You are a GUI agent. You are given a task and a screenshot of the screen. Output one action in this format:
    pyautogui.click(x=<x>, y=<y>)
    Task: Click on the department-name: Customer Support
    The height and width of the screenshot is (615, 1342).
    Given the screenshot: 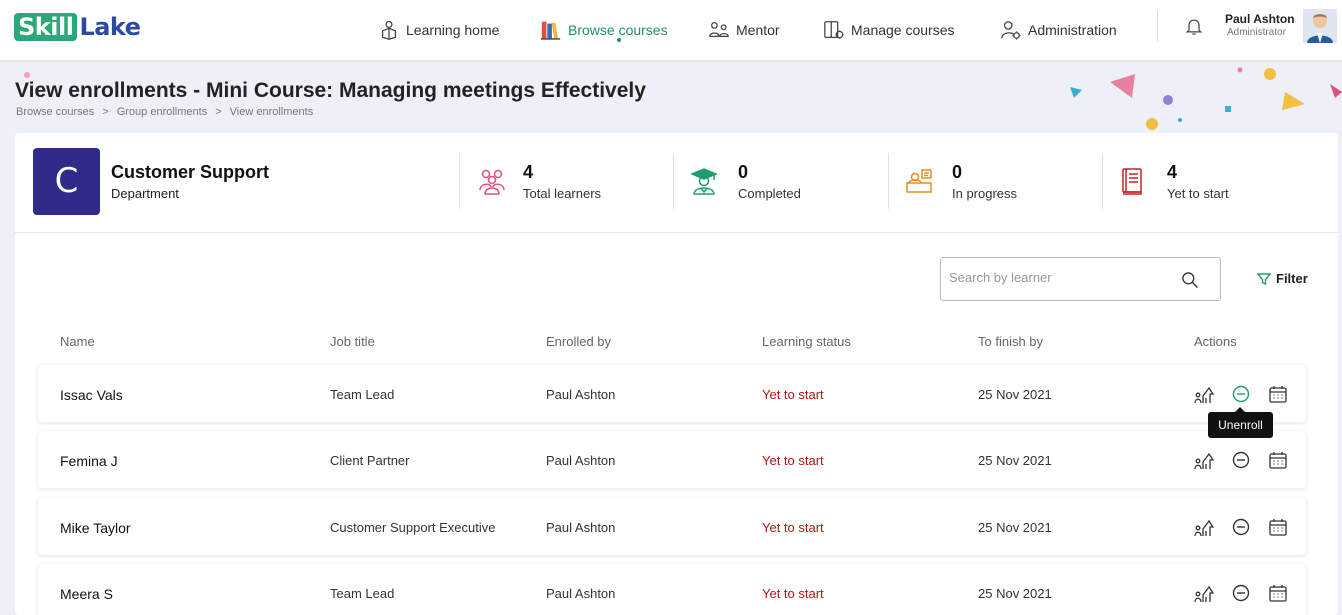 What is the action you would take?
    pyautogui.click(x=190, y=172)
    